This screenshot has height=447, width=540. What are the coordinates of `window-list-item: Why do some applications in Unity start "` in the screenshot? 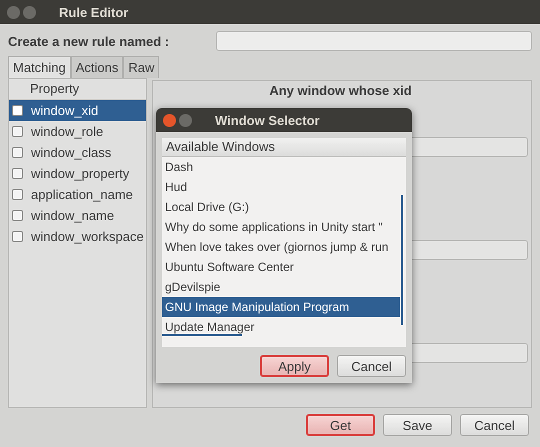 It's located at (281, 227).